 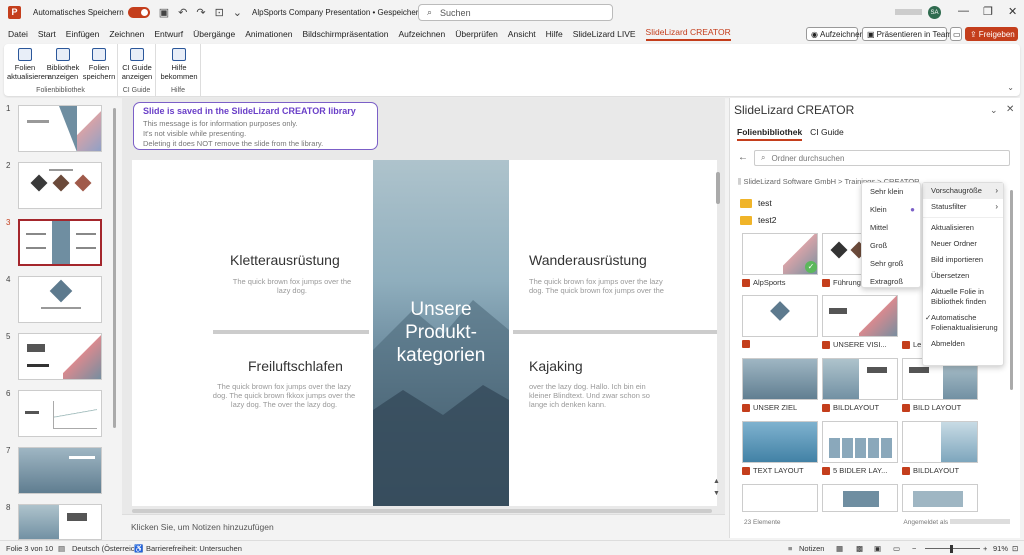 What do you see at coordinates (988, 11) in the screenshot?
I see `restore-icon: ❐` at bounding box center [988, 11].